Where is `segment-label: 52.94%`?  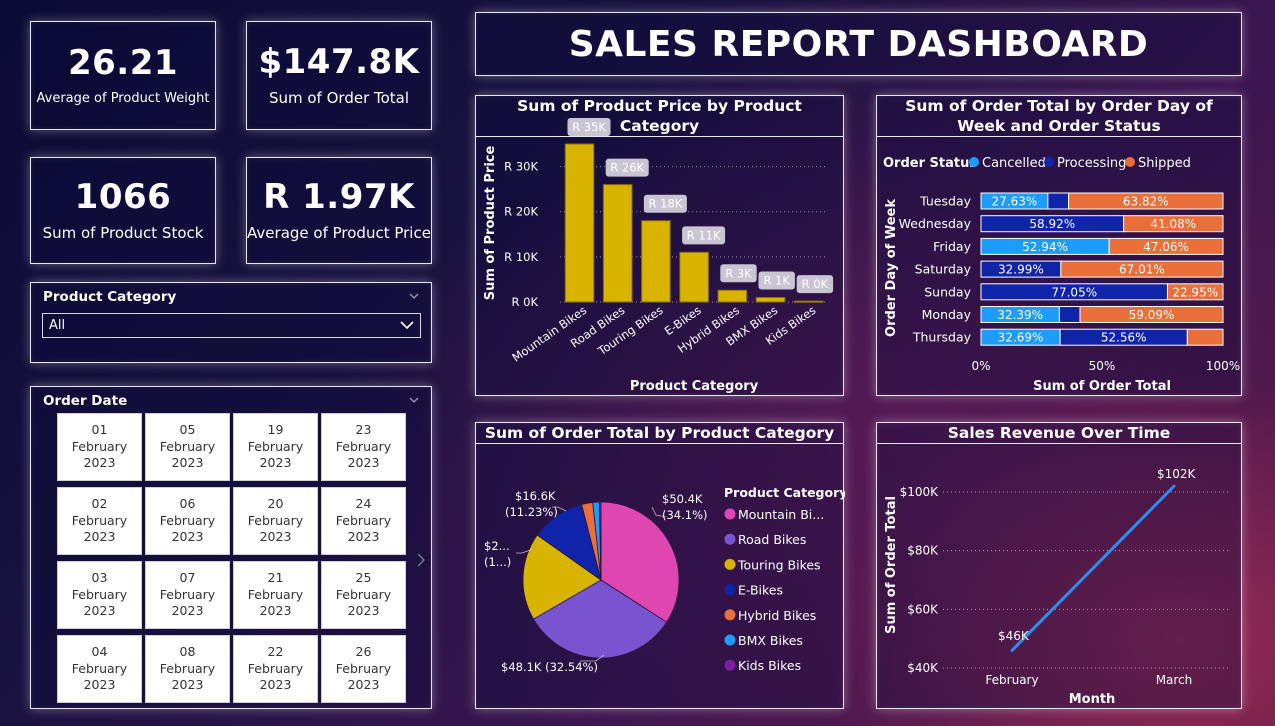
segment-label: 52.94% is located at coordinates (1045, 247).